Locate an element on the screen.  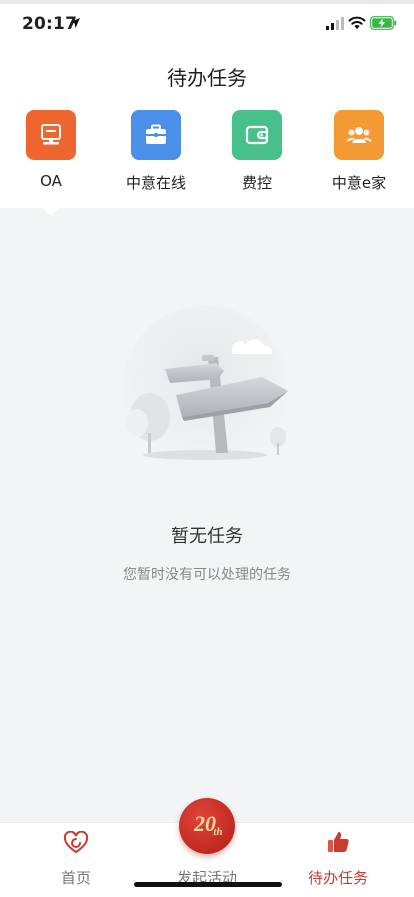
home-indicator is located at coordinates (208, 884).